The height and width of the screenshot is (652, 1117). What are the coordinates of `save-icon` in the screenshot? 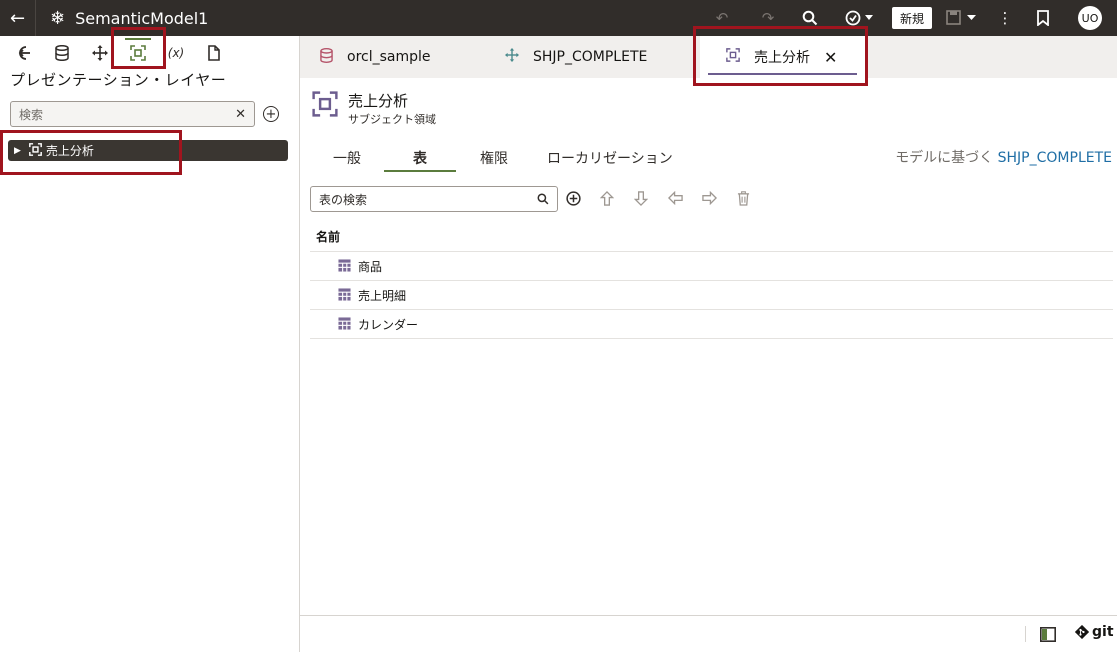 It's located at (962, 18).